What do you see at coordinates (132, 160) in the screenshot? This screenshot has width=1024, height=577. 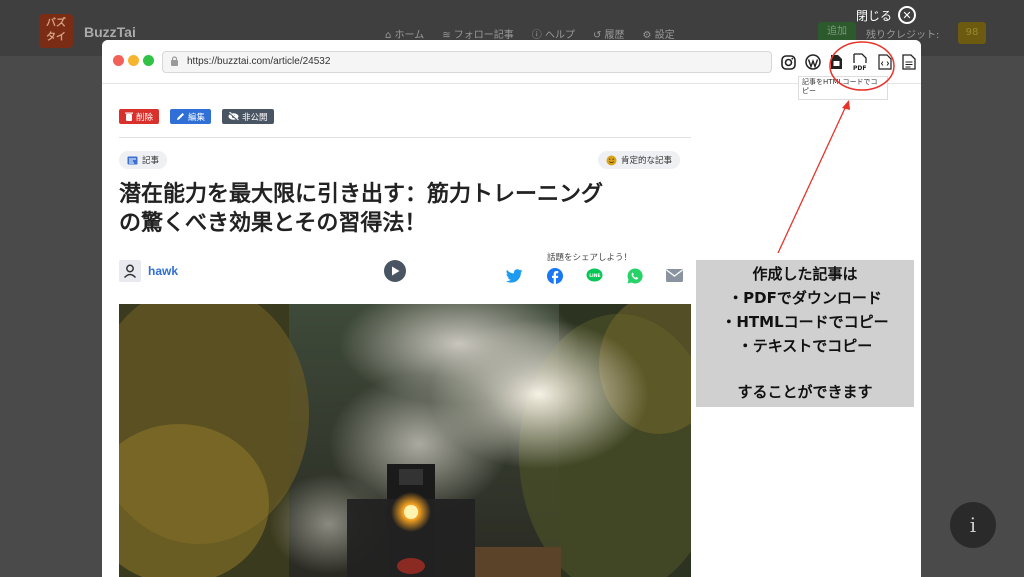 I see `newspaper-icon` at bounding box center [132, 160].